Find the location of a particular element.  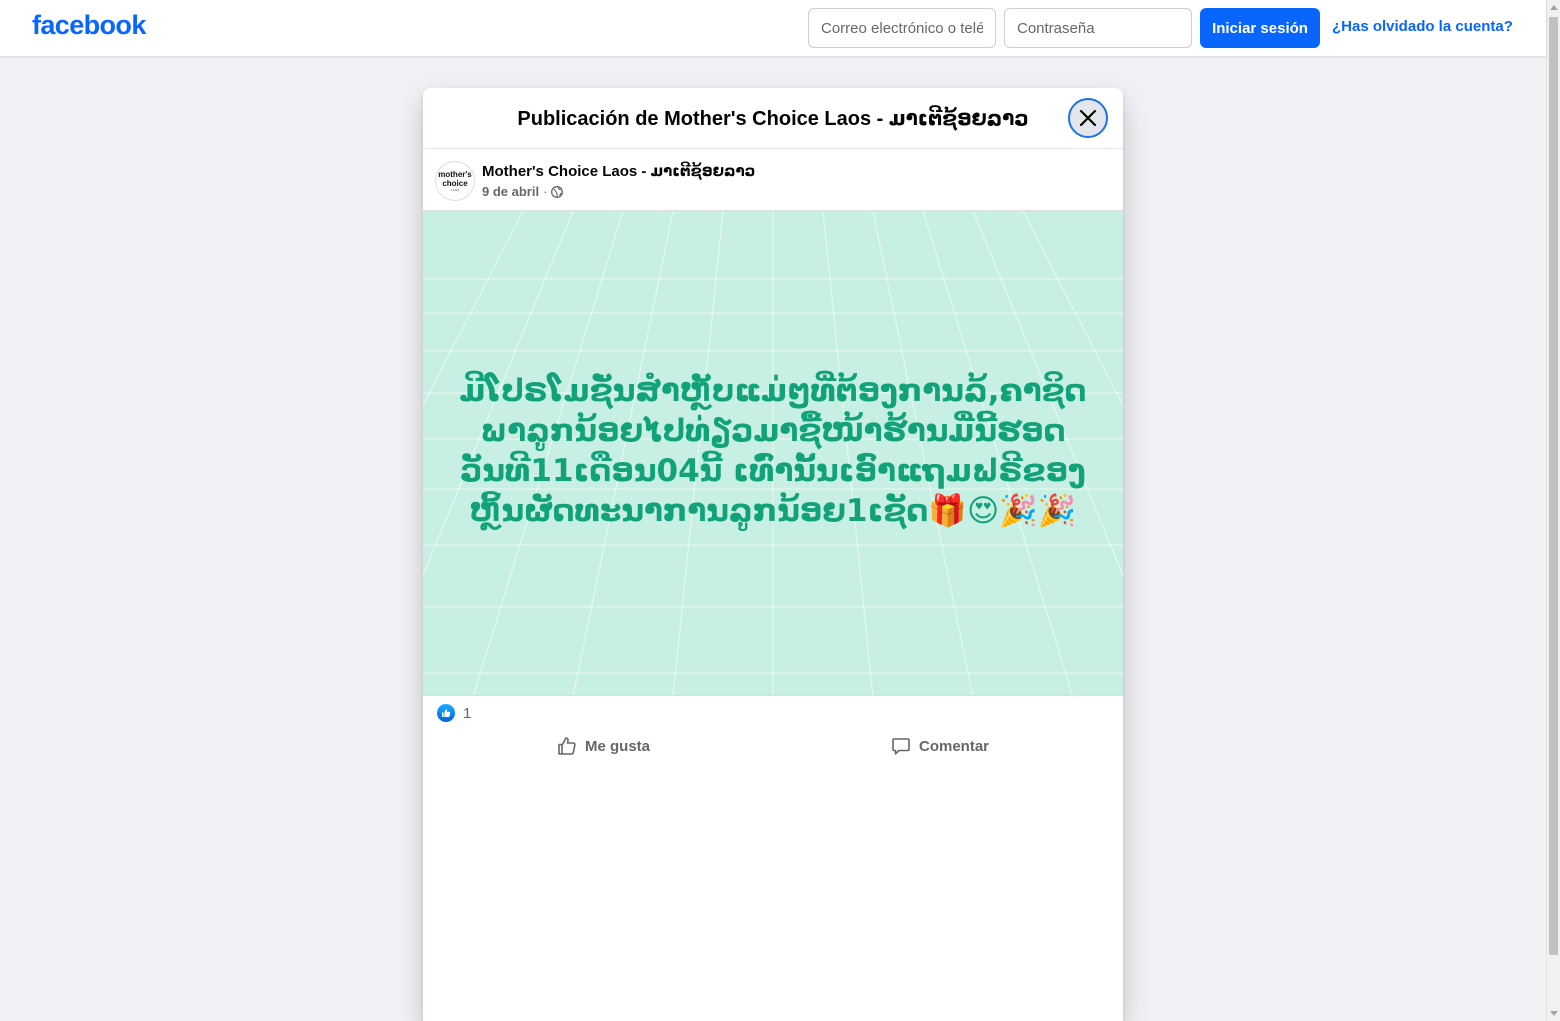

comment-label: Comentar is located at coordinates (954, 746).